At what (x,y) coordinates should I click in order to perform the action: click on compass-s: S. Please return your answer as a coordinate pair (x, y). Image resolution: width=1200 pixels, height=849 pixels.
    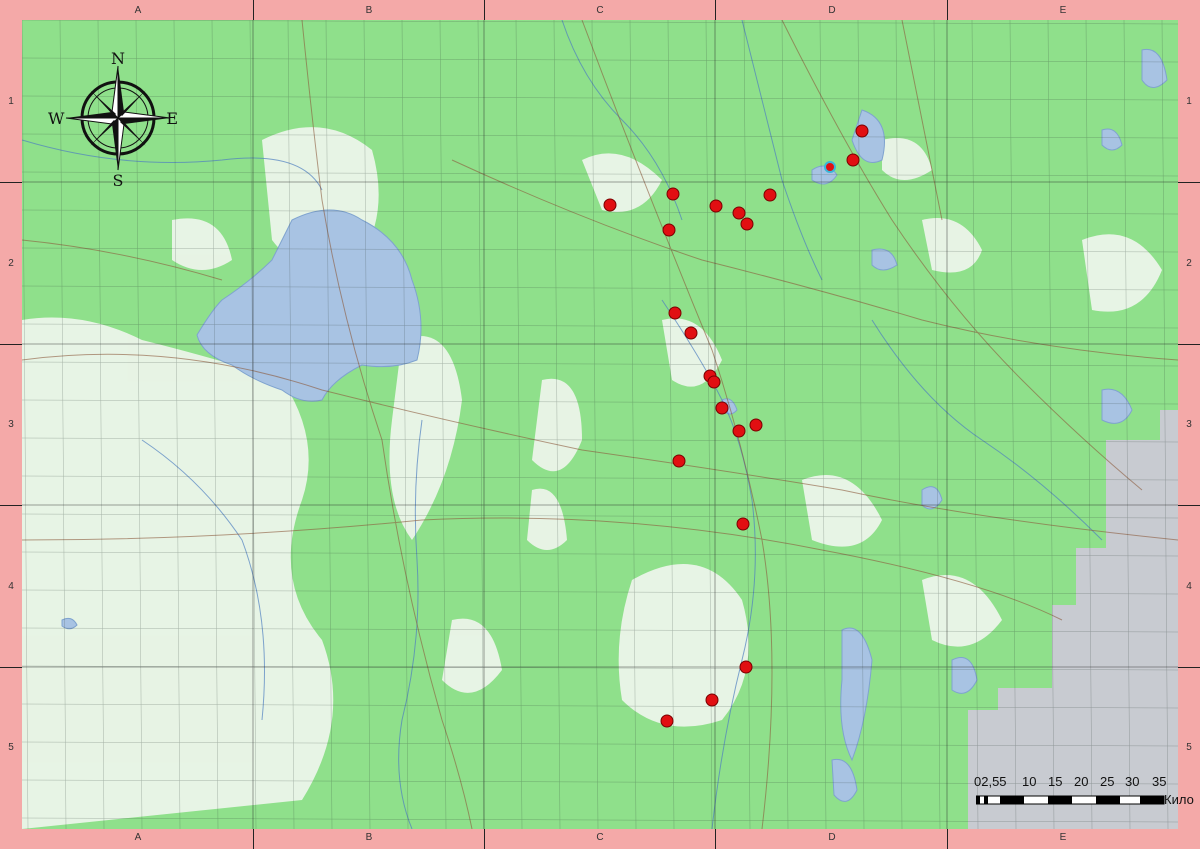
    Looking at the image, I should click on (118, 179).